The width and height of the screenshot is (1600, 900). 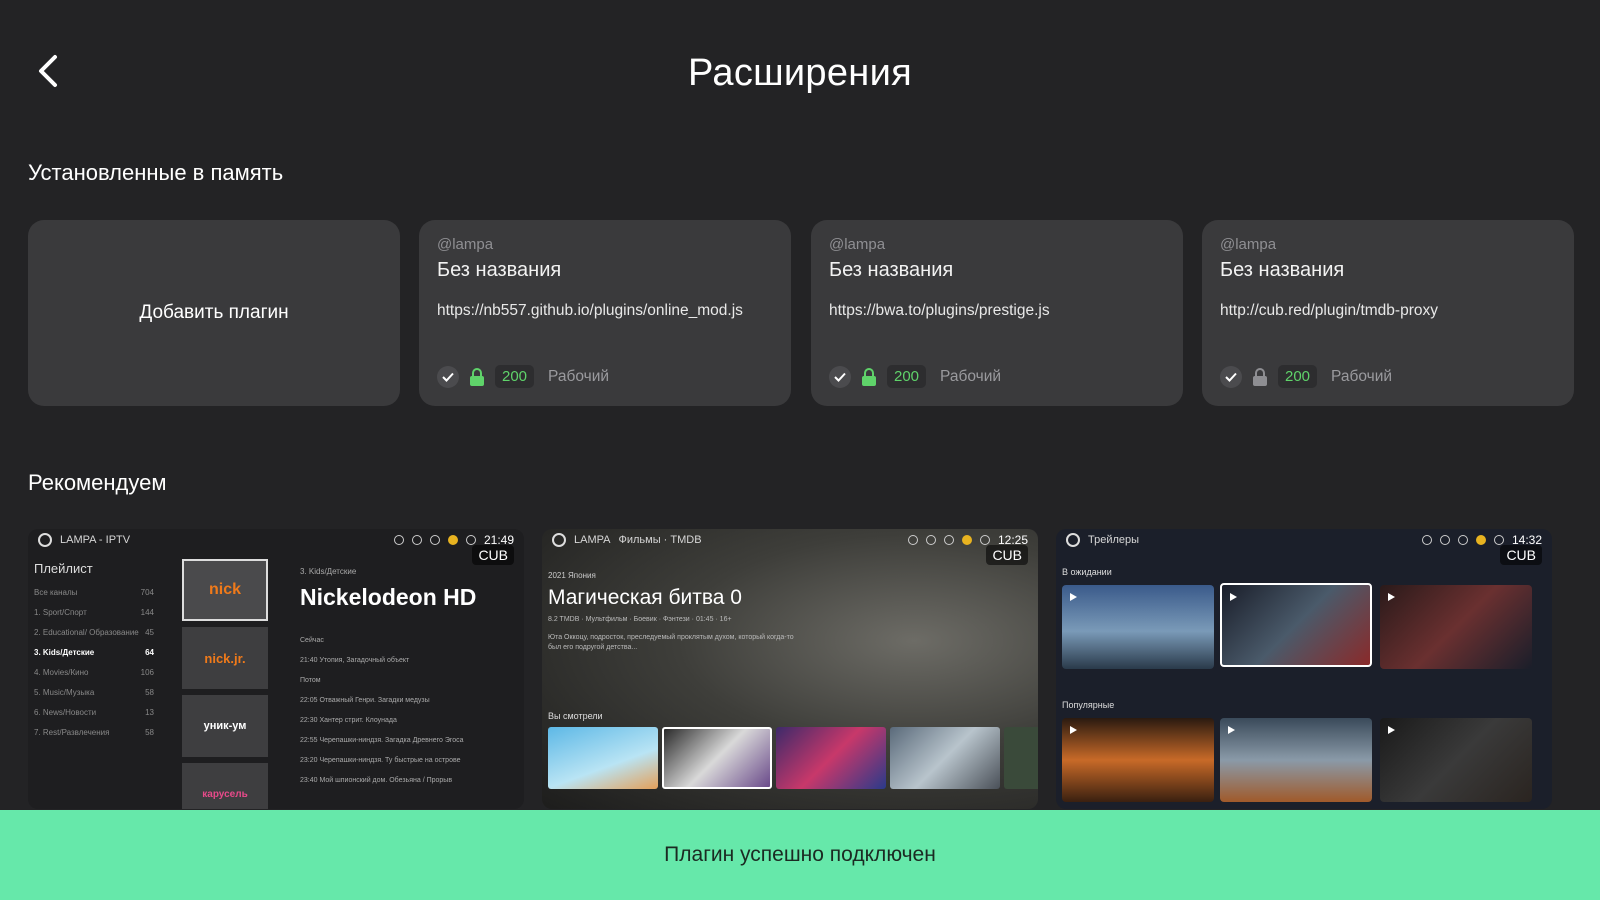 What do you see at coordinates (94, 732) in the screenshot?
I see `list-item: 7. Rest/Развлечения 58` at bounding box center [94, 732].